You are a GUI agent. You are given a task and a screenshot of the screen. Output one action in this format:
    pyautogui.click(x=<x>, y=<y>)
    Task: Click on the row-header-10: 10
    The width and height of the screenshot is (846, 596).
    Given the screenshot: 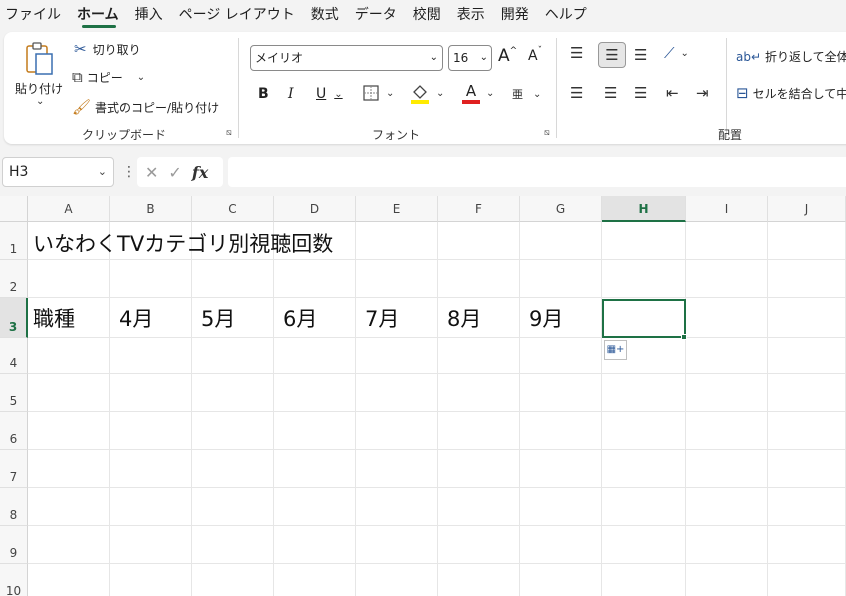 What is the action you would take?
    pyautogui.click(x=14, y=580)
    